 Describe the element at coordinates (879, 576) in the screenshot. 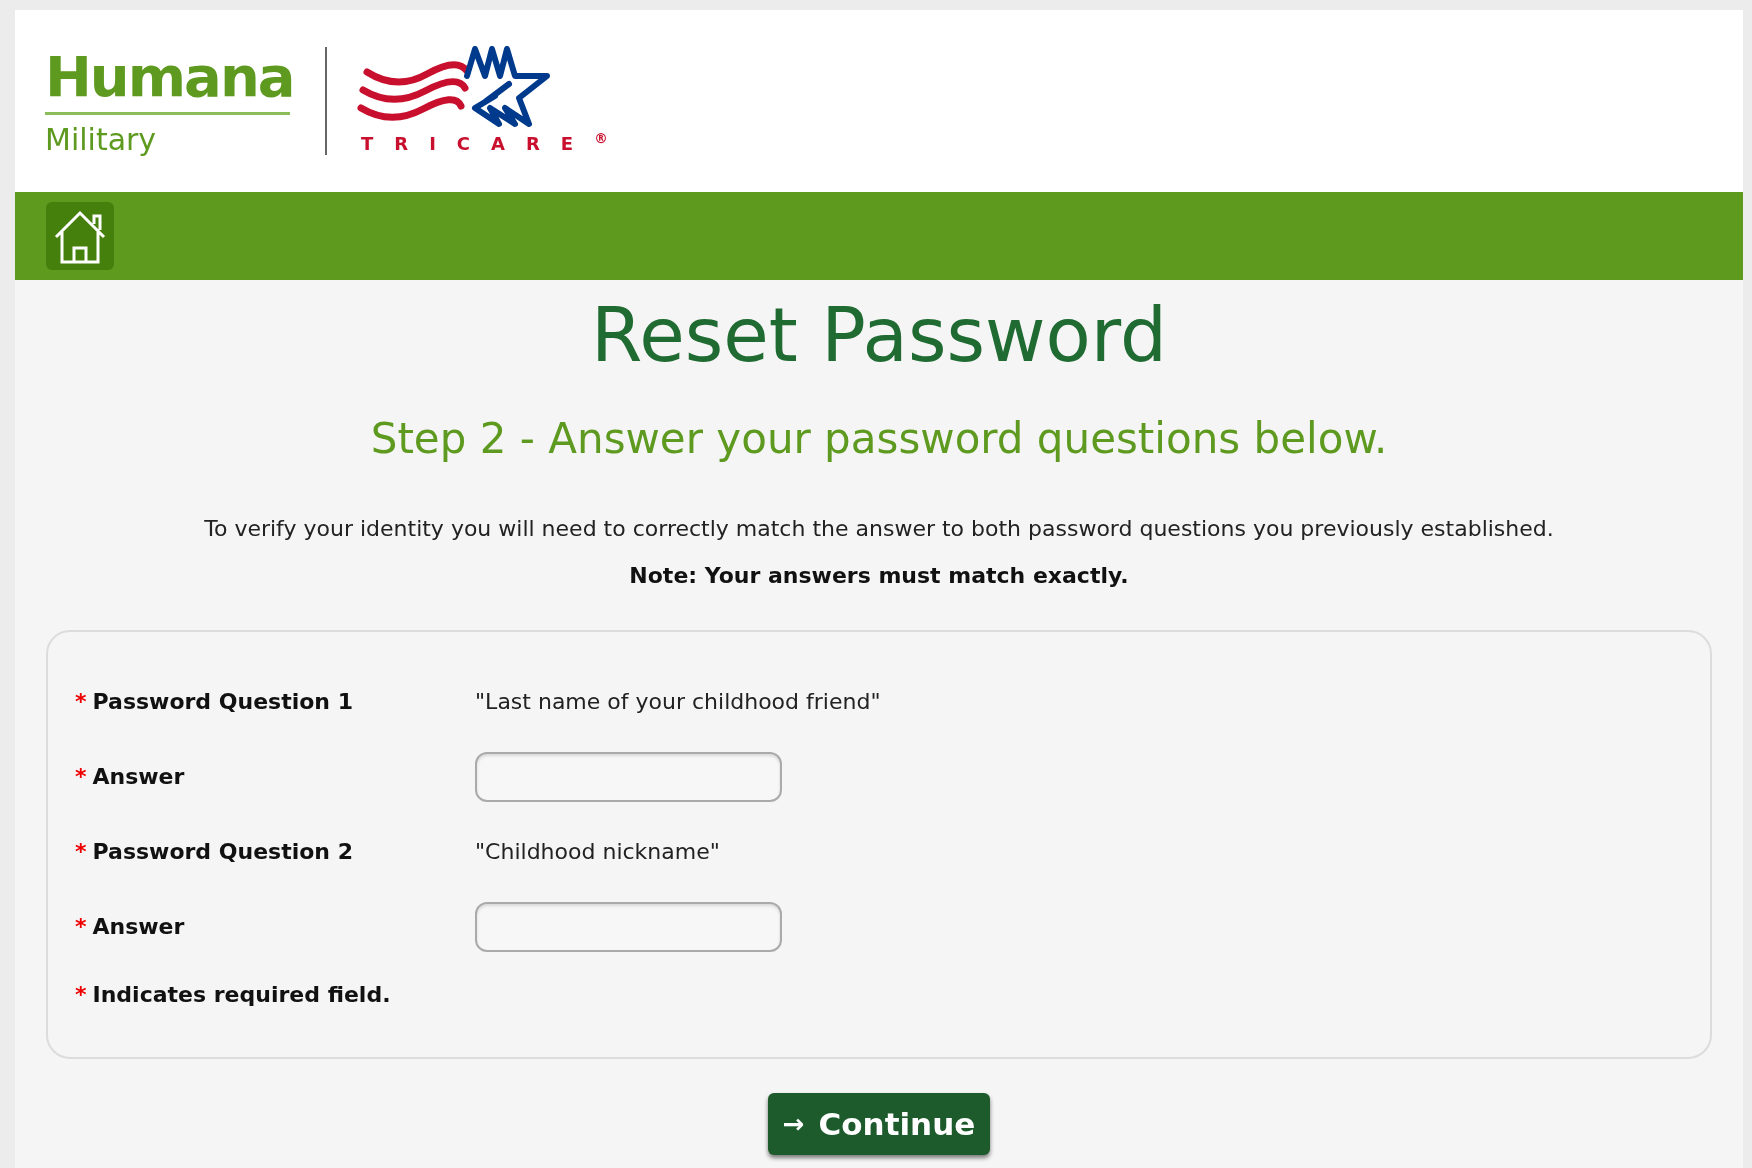

I see `note-text: Note: Your answers must match exactly.` at that location.